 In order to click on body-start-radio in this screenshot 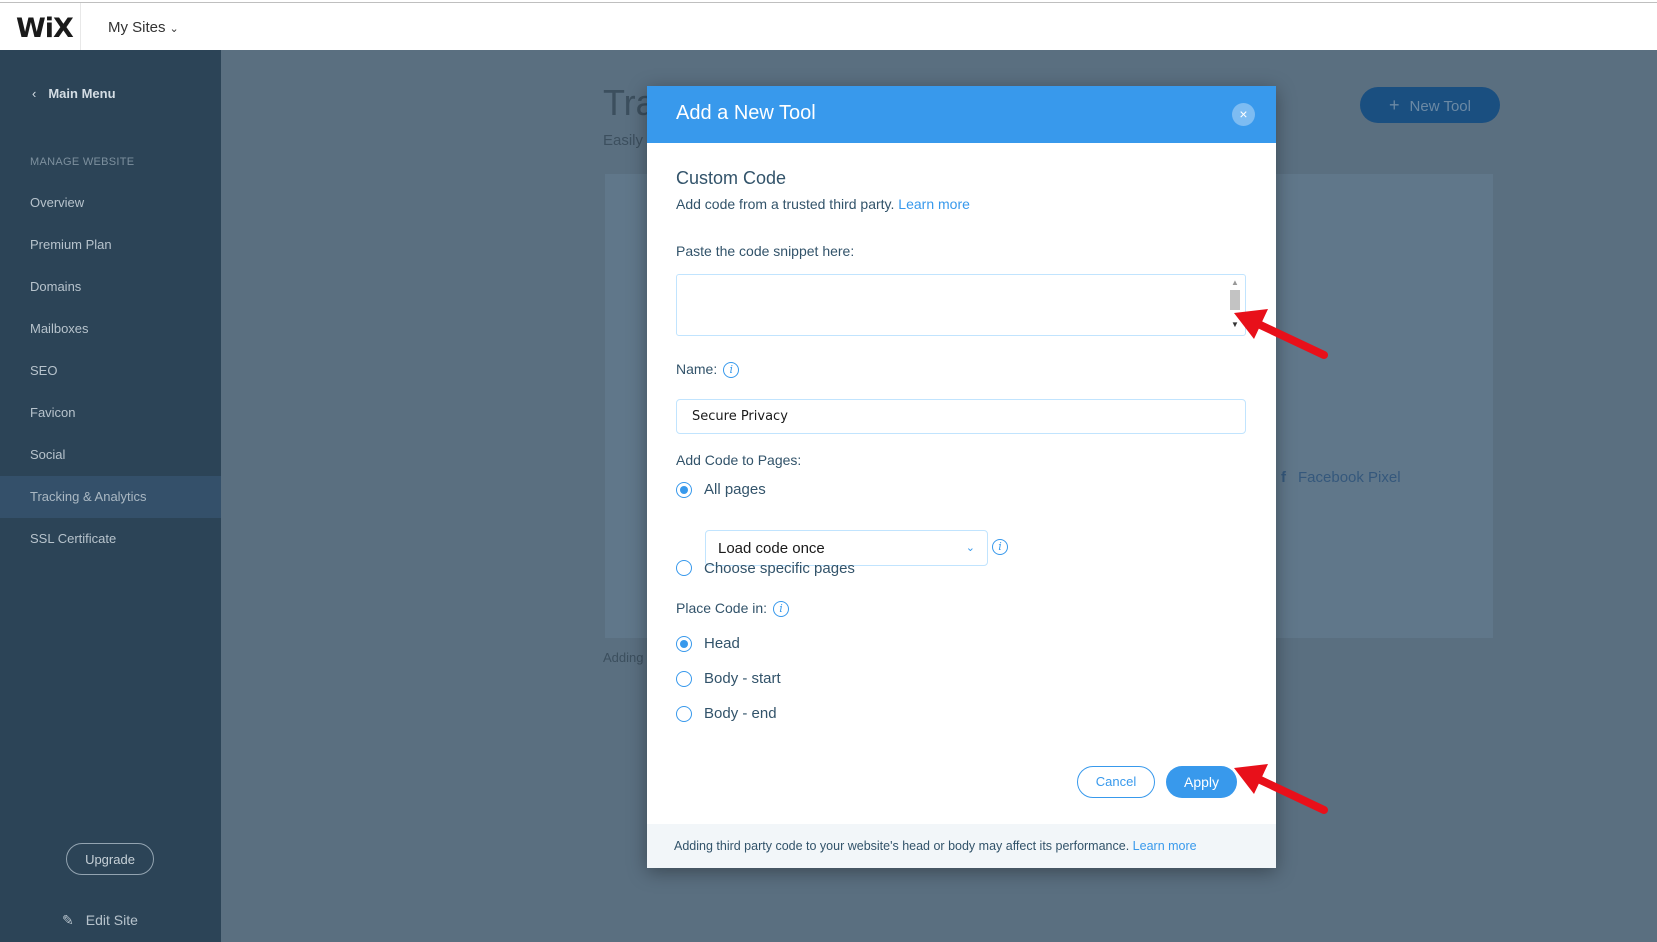, I will do `click(684, 679)`.